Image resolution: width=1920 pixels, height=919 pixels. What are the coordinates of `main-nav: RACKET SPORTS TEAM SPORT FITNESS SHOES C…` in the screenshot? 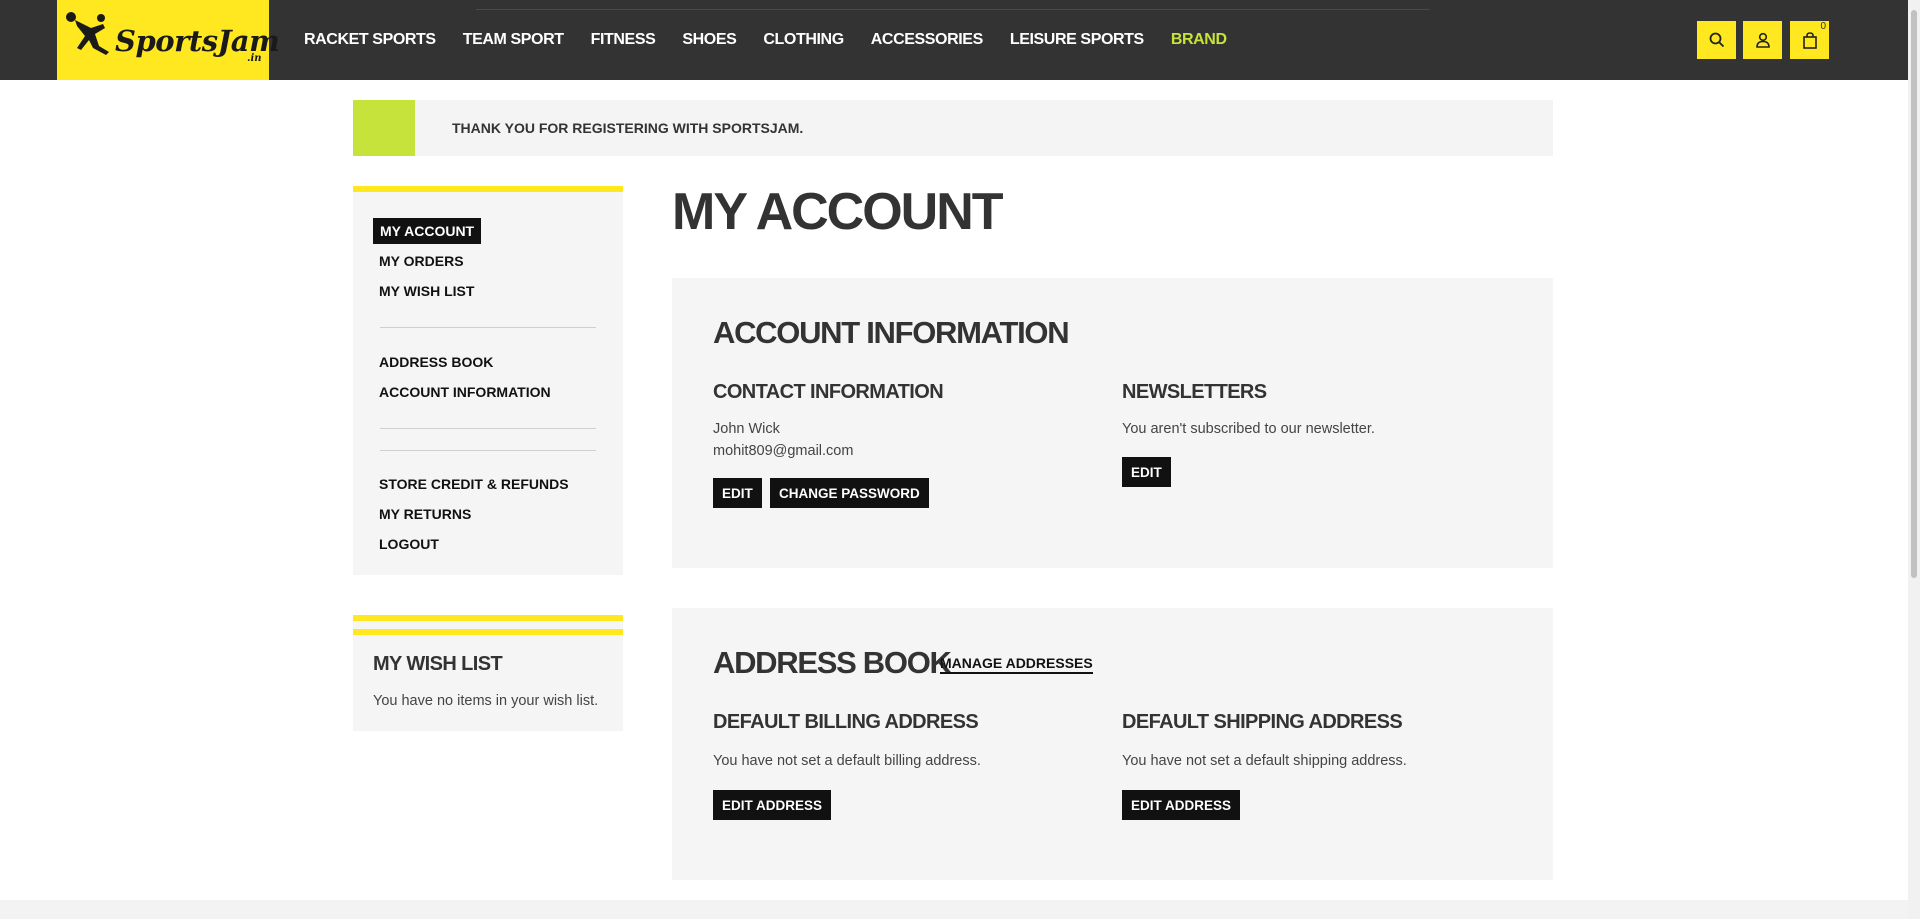 It's located at (779, 40).